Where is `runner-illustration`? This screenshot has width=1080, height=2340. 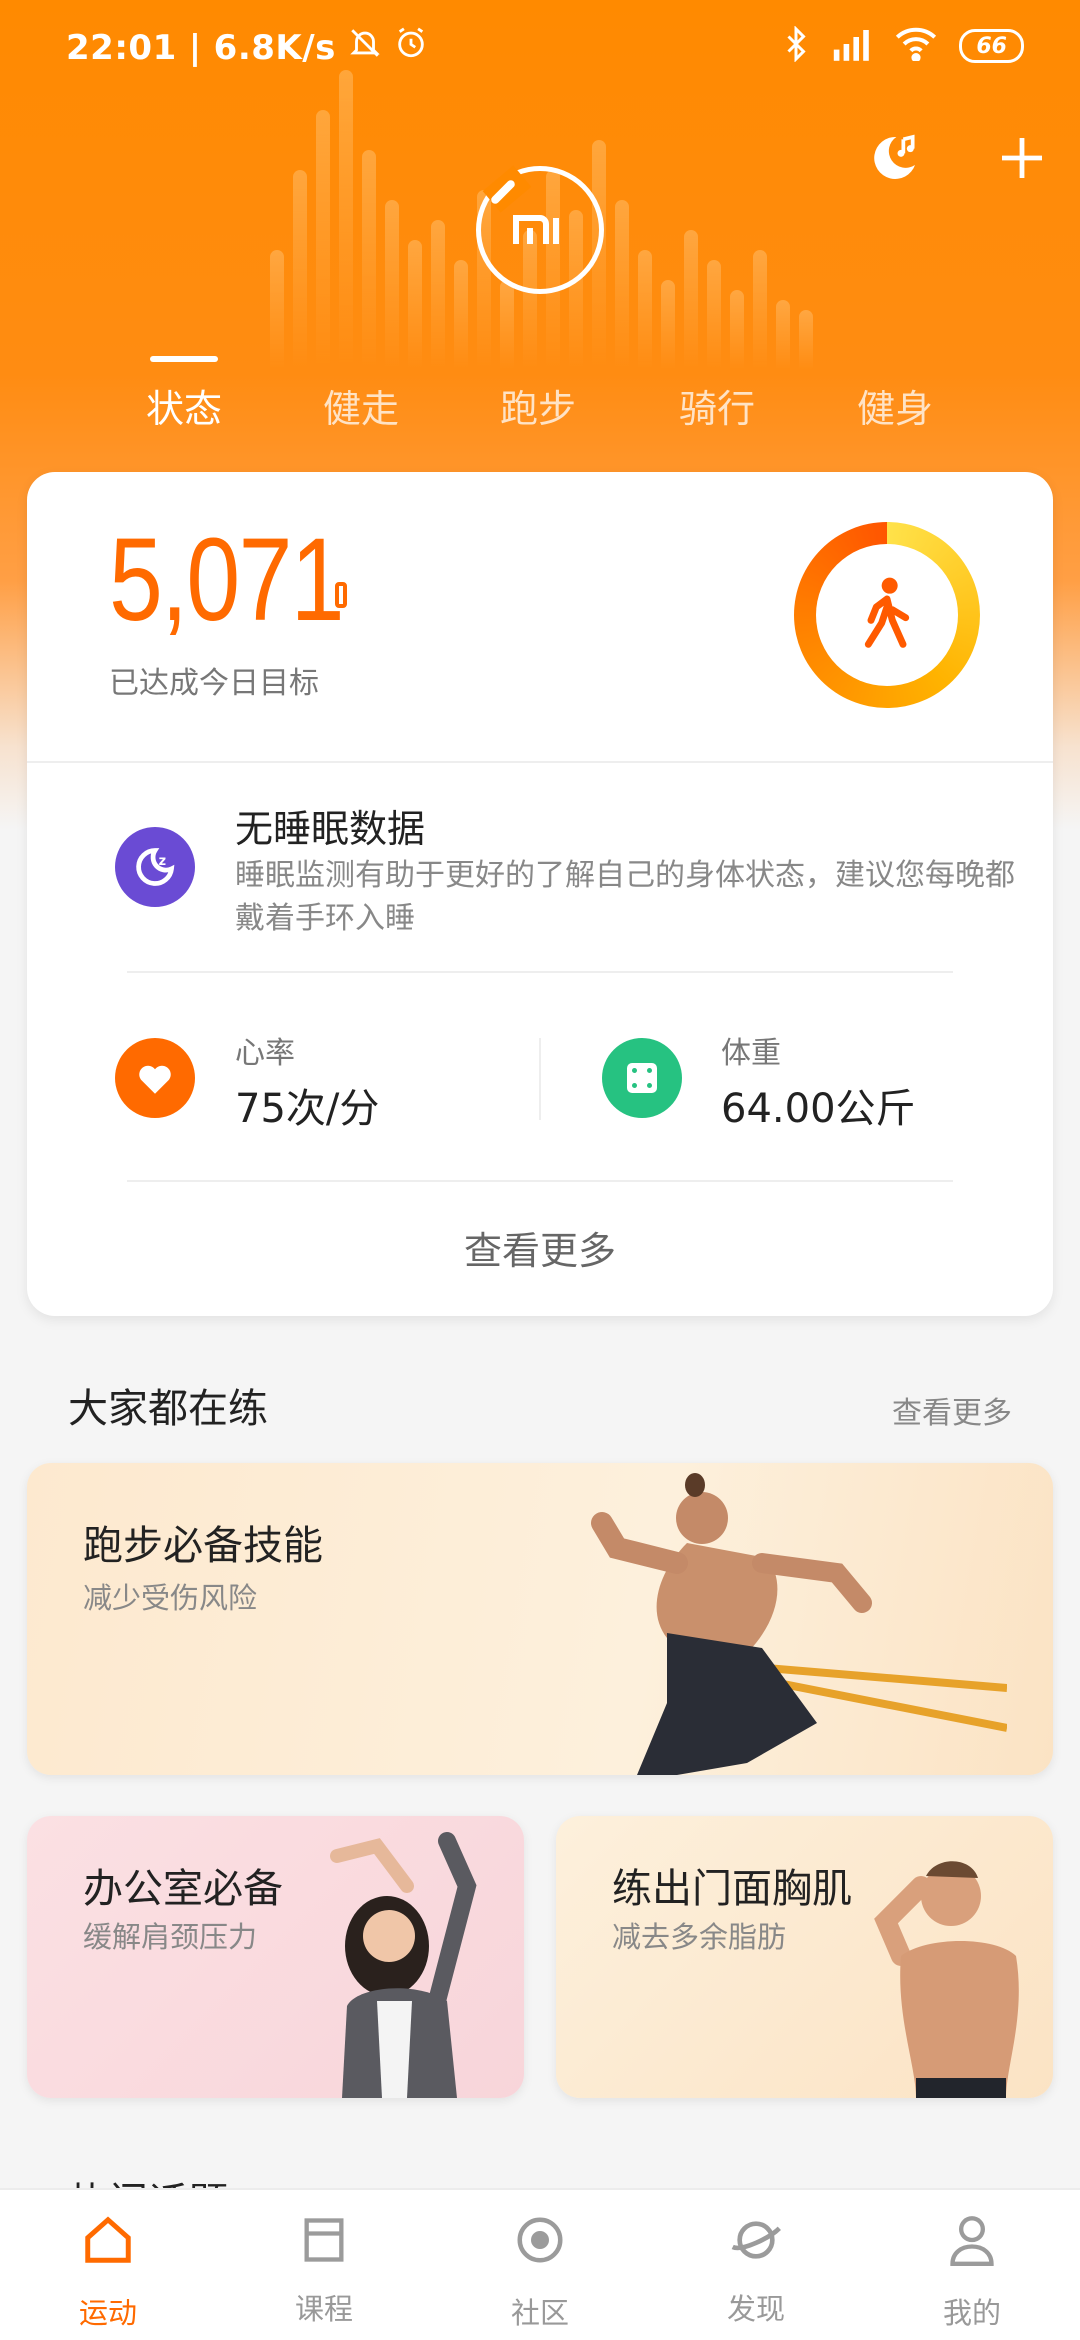 runner-illustration is located at coordinates (799, 1624).